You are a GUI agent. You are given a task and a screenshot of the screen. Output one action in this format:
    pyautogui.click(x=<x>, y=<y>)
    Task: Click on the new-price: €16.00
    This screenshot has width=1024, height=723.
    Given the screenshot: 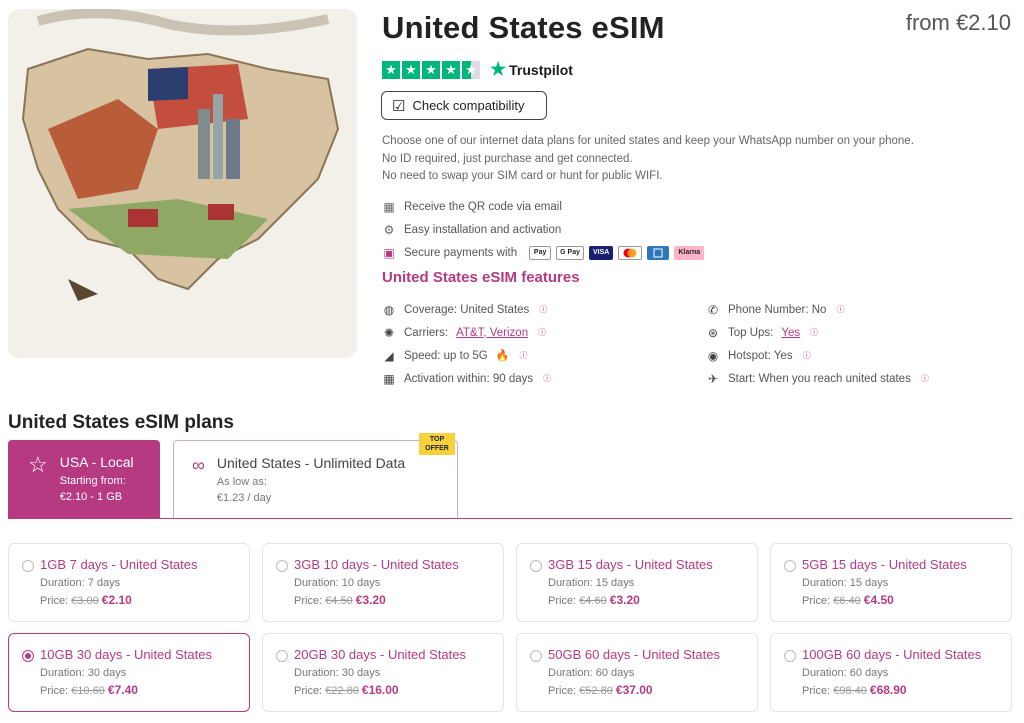 What is the action you would take?
    pyautogui.click(x=380, y=690)
    